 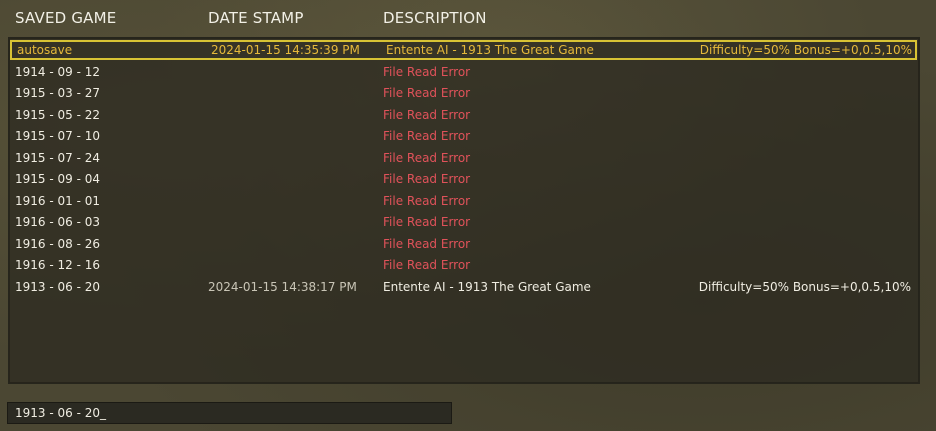 I want to click on saved-game-name: 1915 - 07 - 10, so click(x=57, y=136).